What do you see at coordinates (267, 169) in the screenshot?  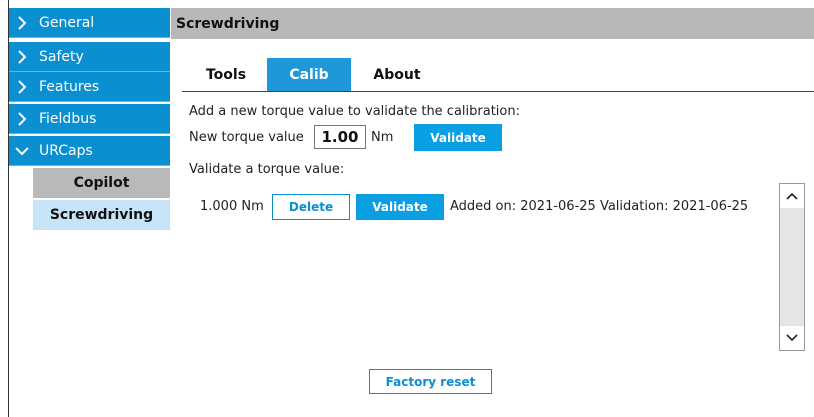 I see `validate-torque-prompt: Validate a torque value:` at bounding box center [267, 169].